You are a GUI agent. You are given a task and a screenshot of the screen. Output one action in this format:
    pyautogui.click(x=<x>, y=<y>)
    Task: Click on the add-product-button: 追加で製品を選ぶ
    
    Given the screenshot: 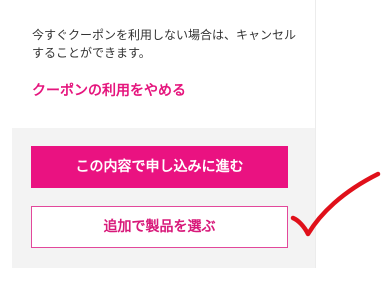 What is the action you would take?
    pyautogui.click(x=159, y=227)
    